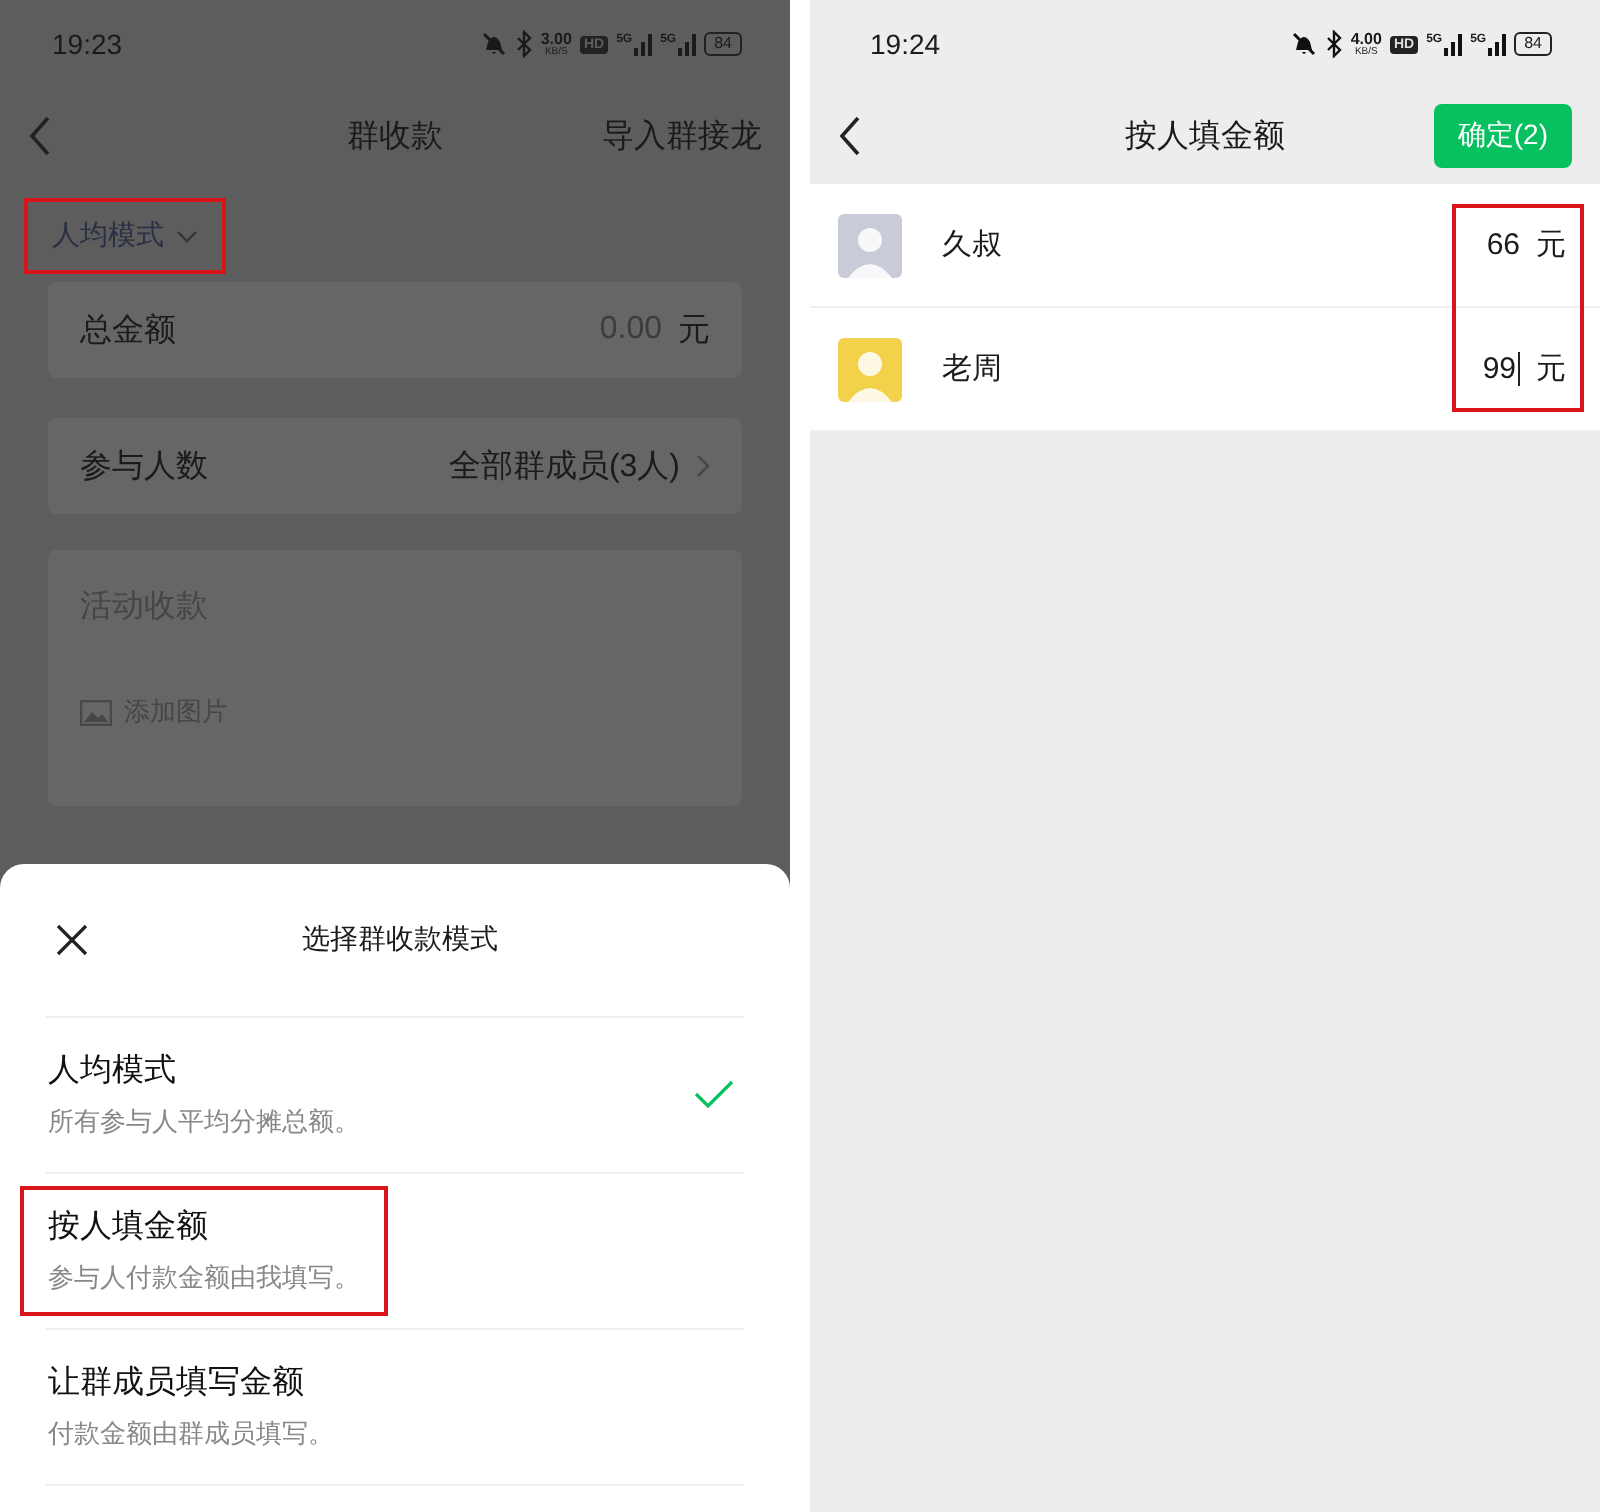  Describe the element at coordinates (556, 39) in the screenshot. I see `speed-value: 3.00` at that location.